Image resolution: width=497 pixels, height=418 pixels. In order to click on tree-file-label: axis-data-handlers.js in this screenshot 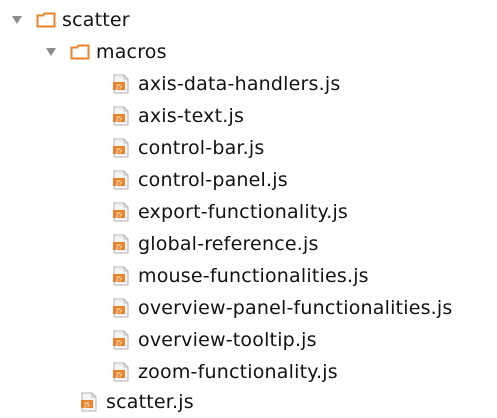, I will do `click(239, 84)`.